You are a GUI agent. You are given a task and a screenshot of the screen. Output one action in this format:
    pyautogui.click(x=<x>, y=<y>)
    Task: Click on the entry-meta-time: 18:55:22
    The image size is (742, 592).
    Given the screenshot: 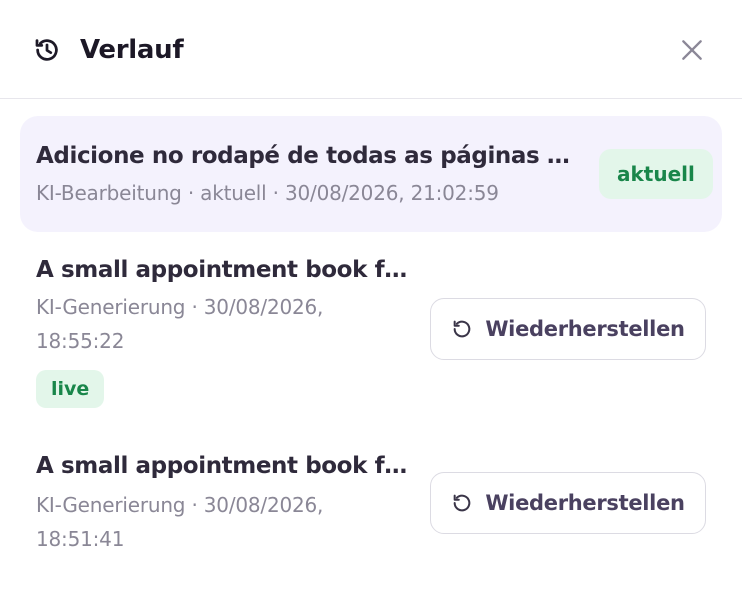 What is the action you would take?
    pyautogui.click(x=80, y=341)
    